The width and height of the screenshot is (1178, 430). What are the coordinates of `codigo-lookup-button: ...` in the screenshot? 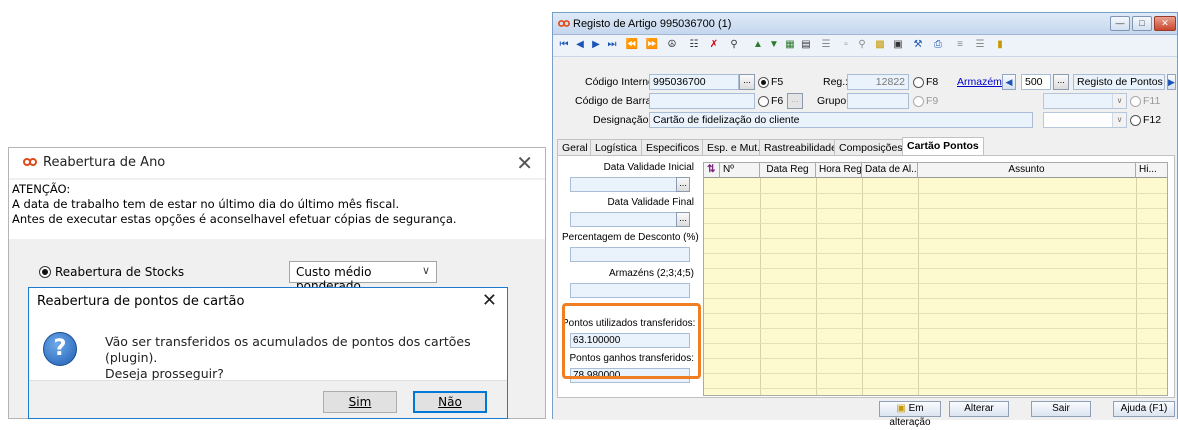 It's located at (747, 82).